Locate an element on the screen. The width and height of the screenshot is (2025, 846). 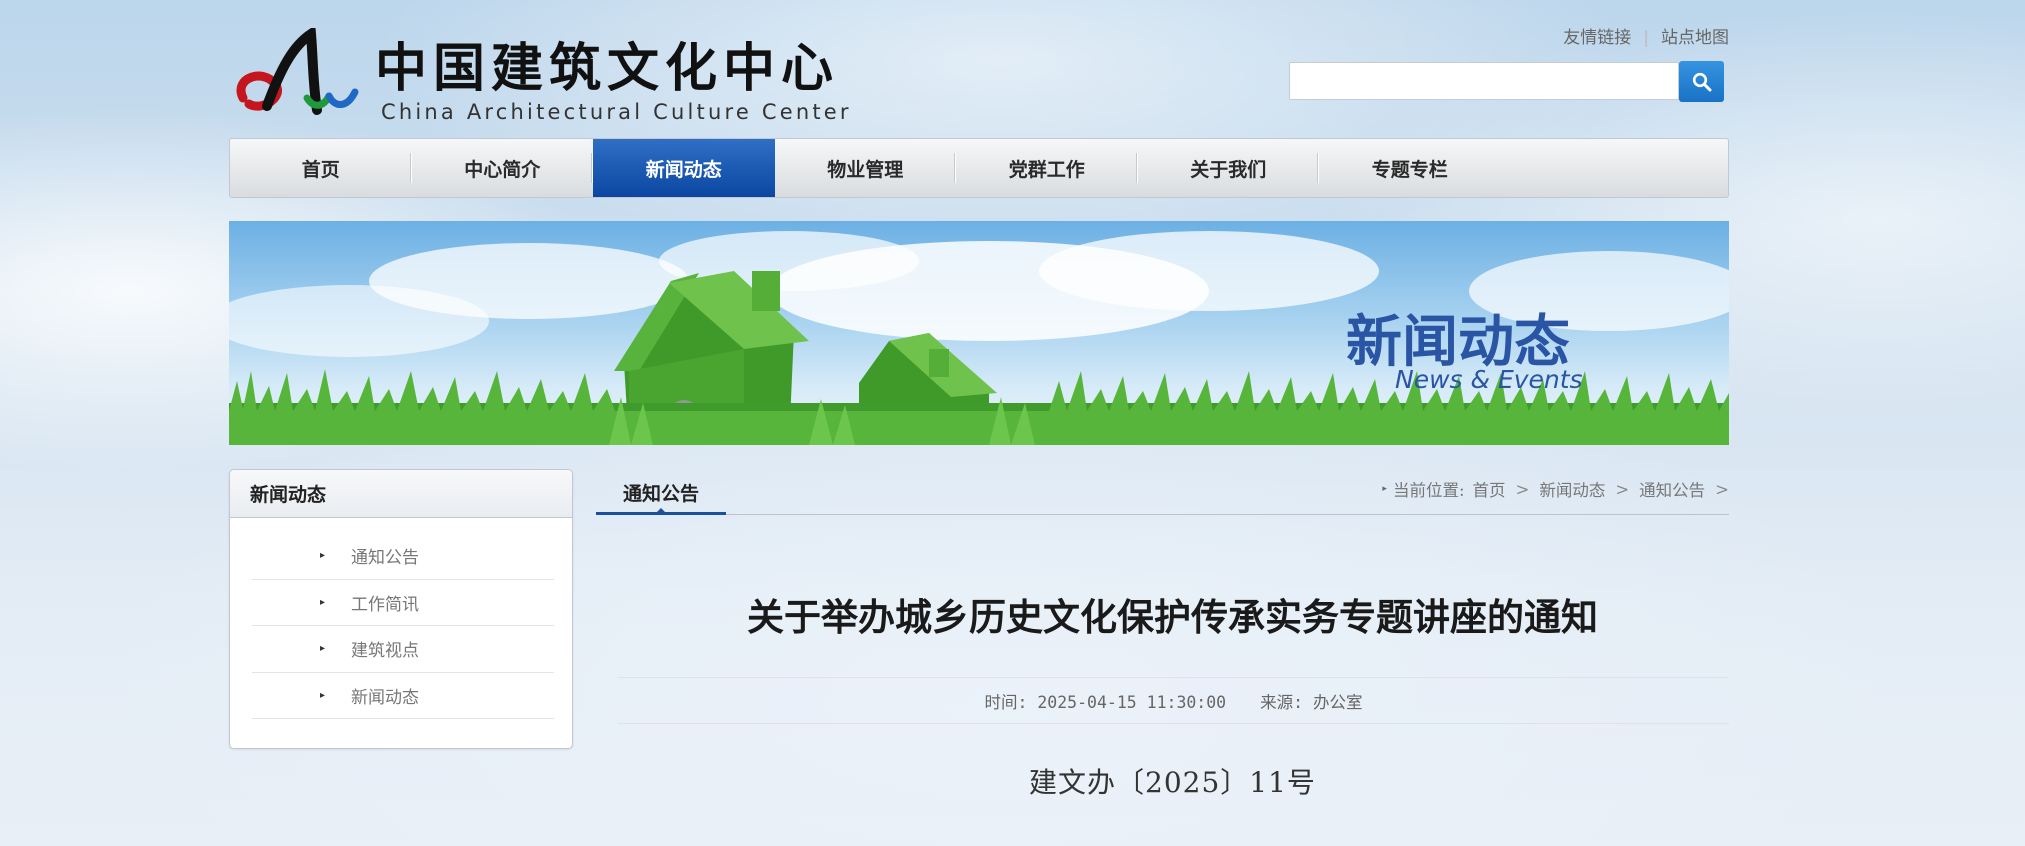
search-box is located at coordinates (1509, 81).